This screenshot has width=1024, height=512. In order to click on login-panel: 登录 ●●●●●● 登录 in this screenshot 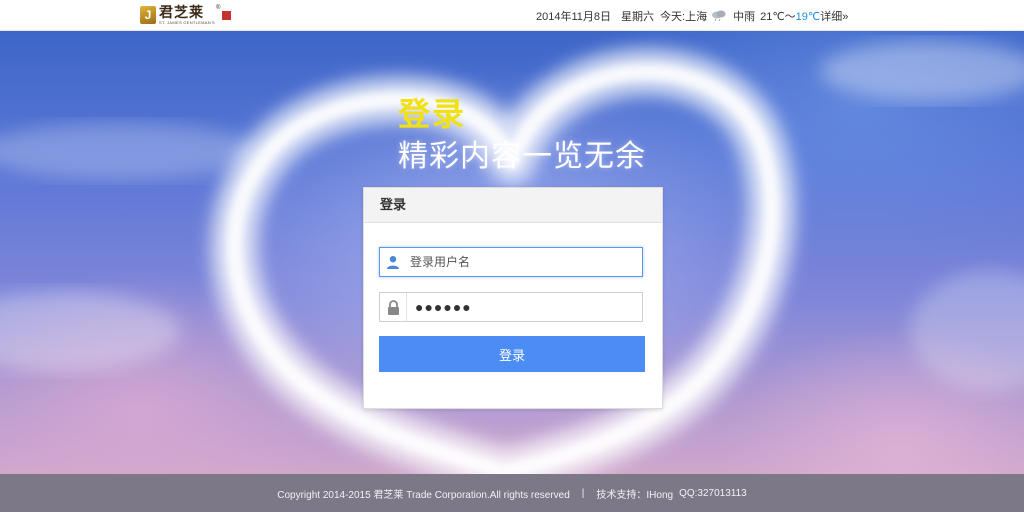, I will do `click(513, 298)`.